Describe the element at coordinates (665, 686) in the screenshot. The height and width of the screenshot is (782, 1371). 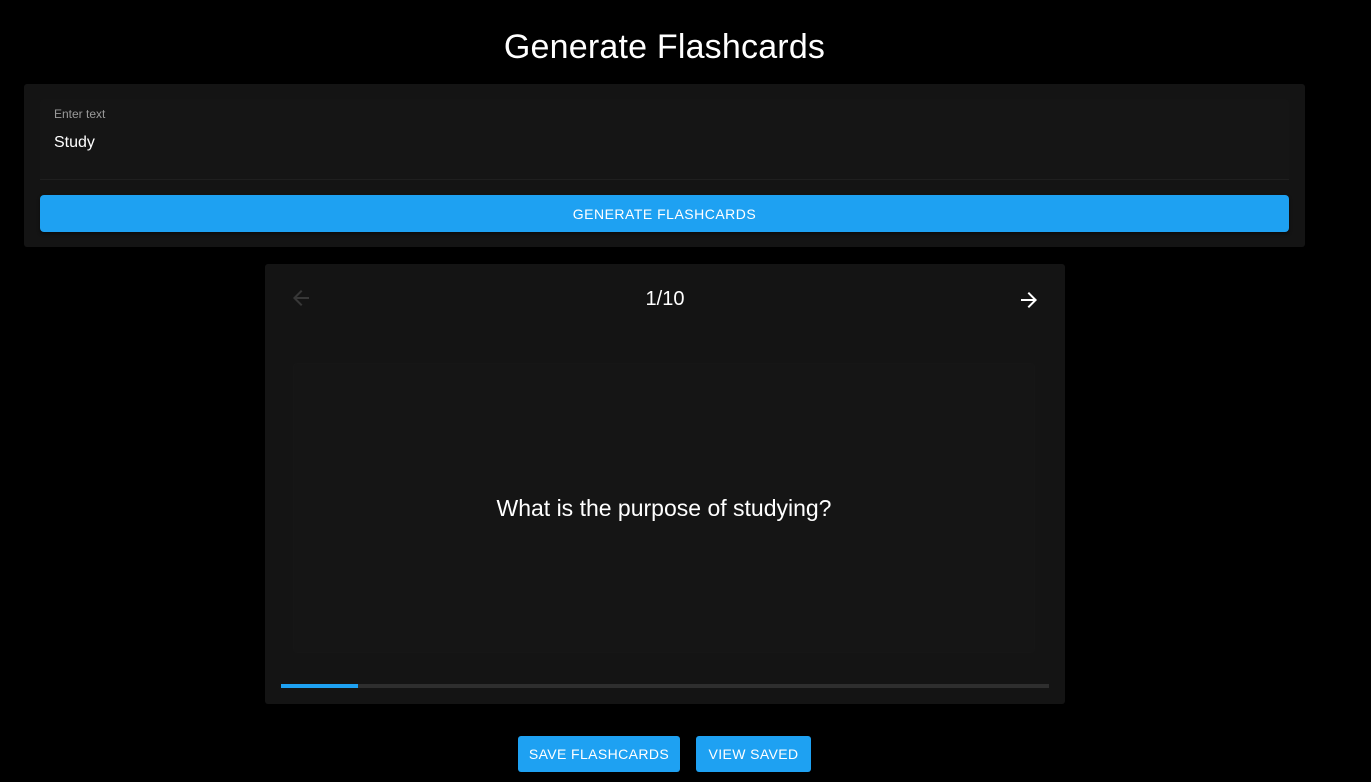
I see `progress-bar` at that location.